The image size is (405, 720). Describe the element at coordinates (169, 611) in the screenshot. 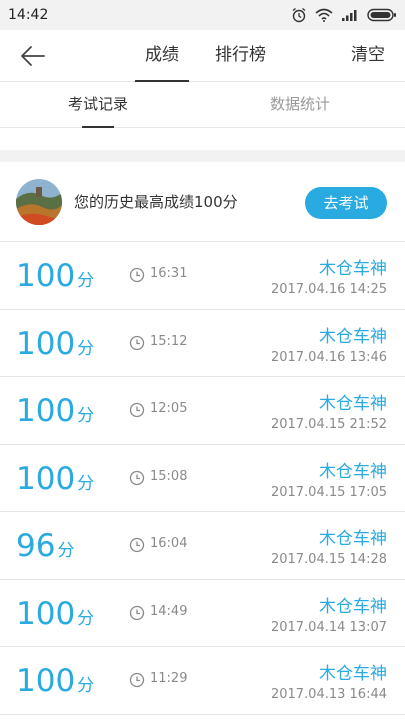

I see `record-duration: 14:49` at that location.